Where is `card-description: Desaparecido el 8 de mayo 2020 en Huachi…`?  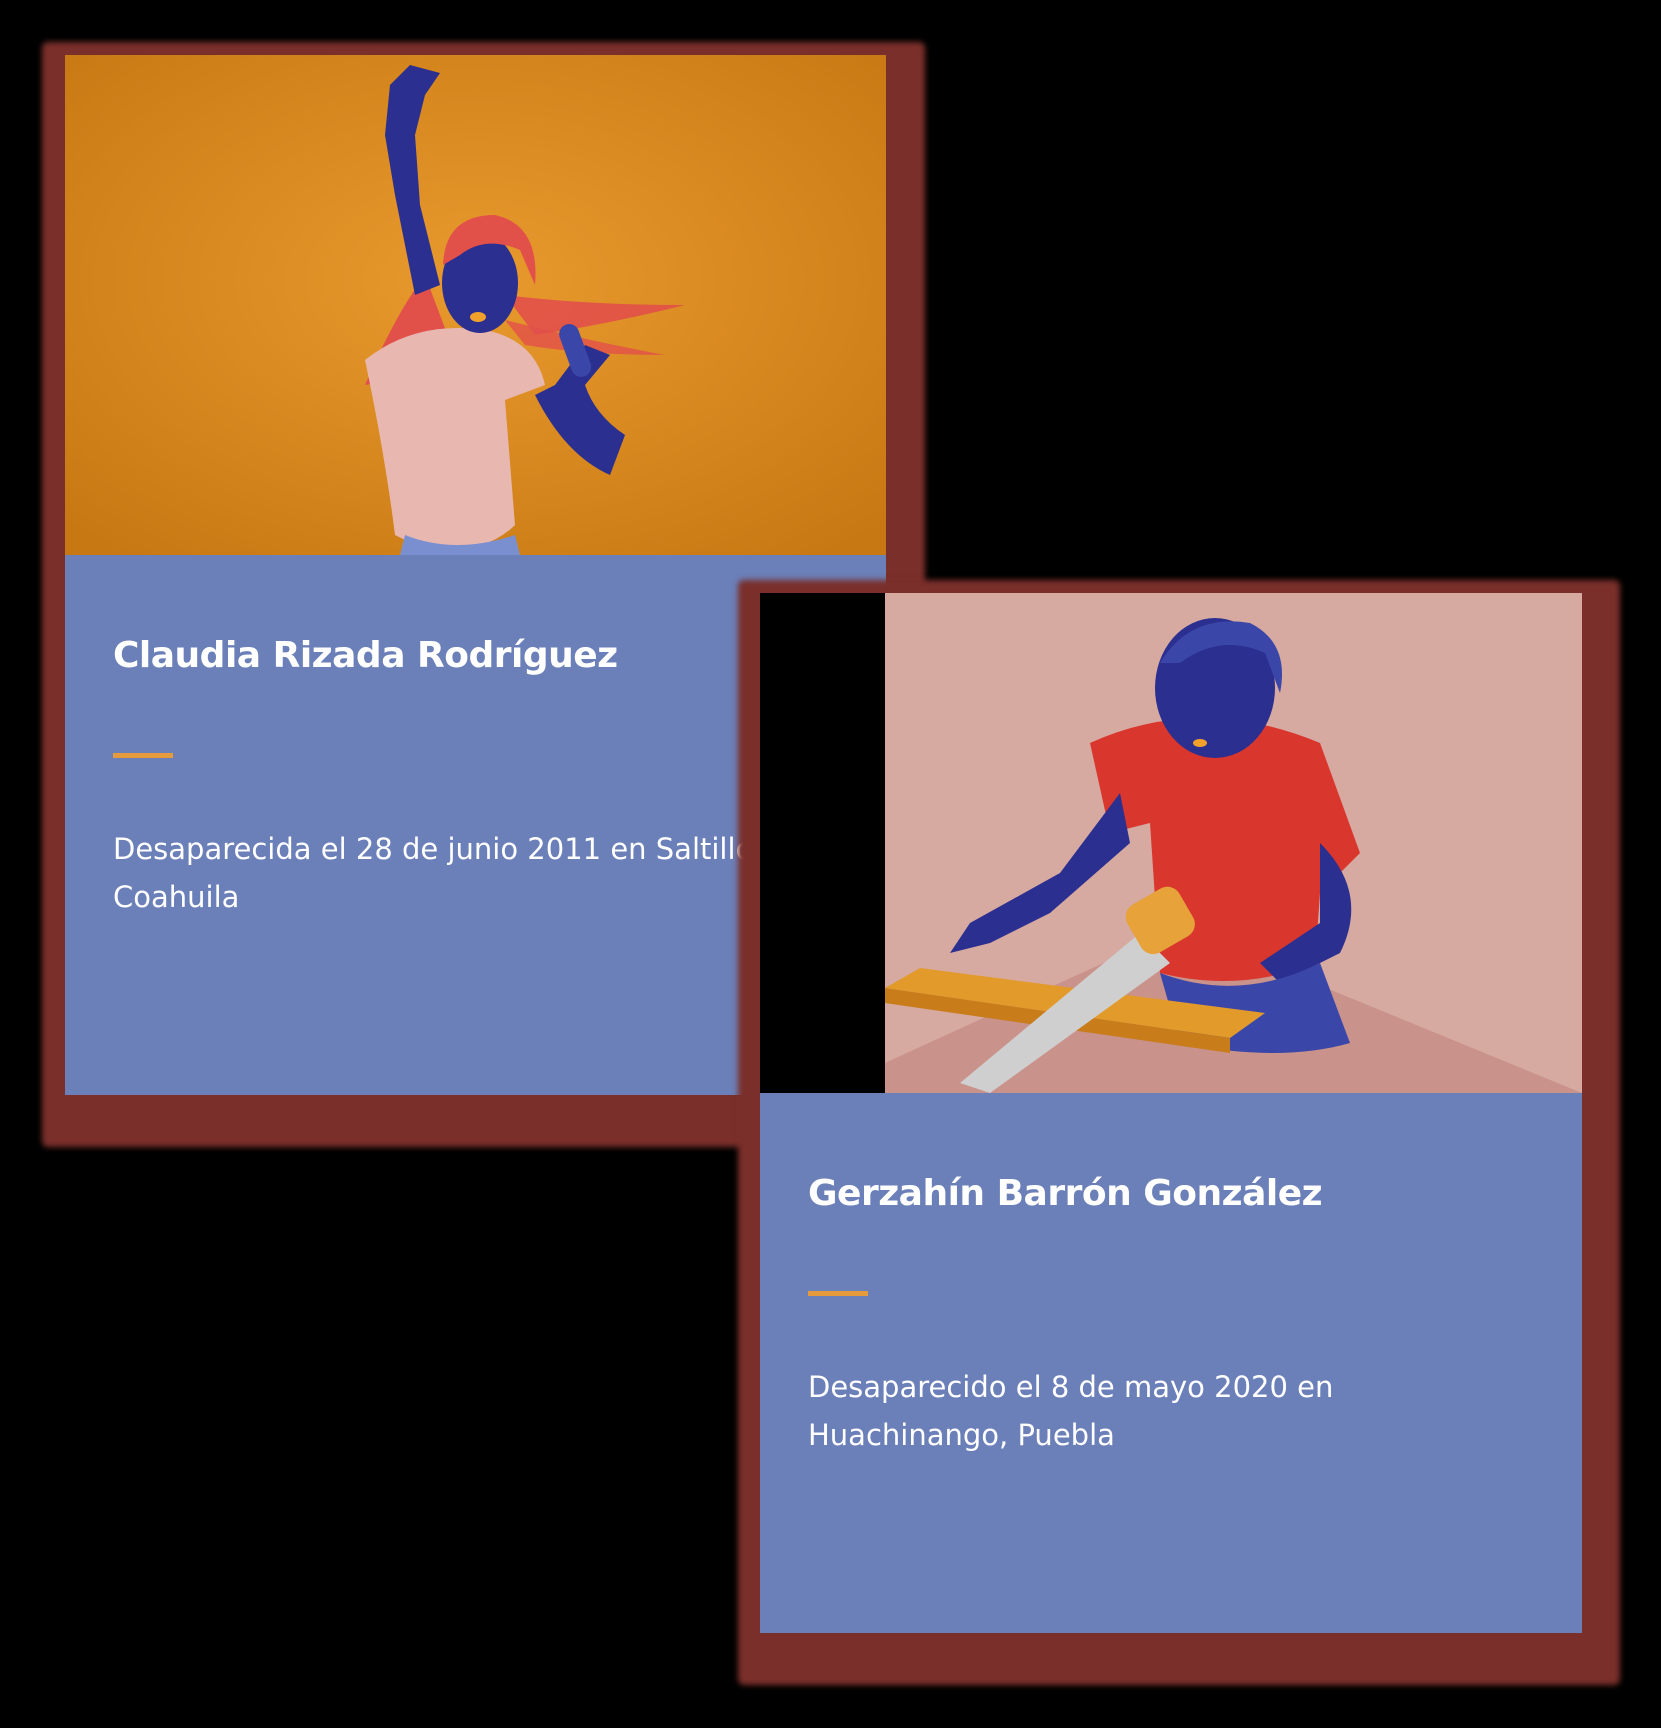 card-description: Desaparecido el 8 de mayo 2020 en Huachi… is located at coordinates (1071, 1411).